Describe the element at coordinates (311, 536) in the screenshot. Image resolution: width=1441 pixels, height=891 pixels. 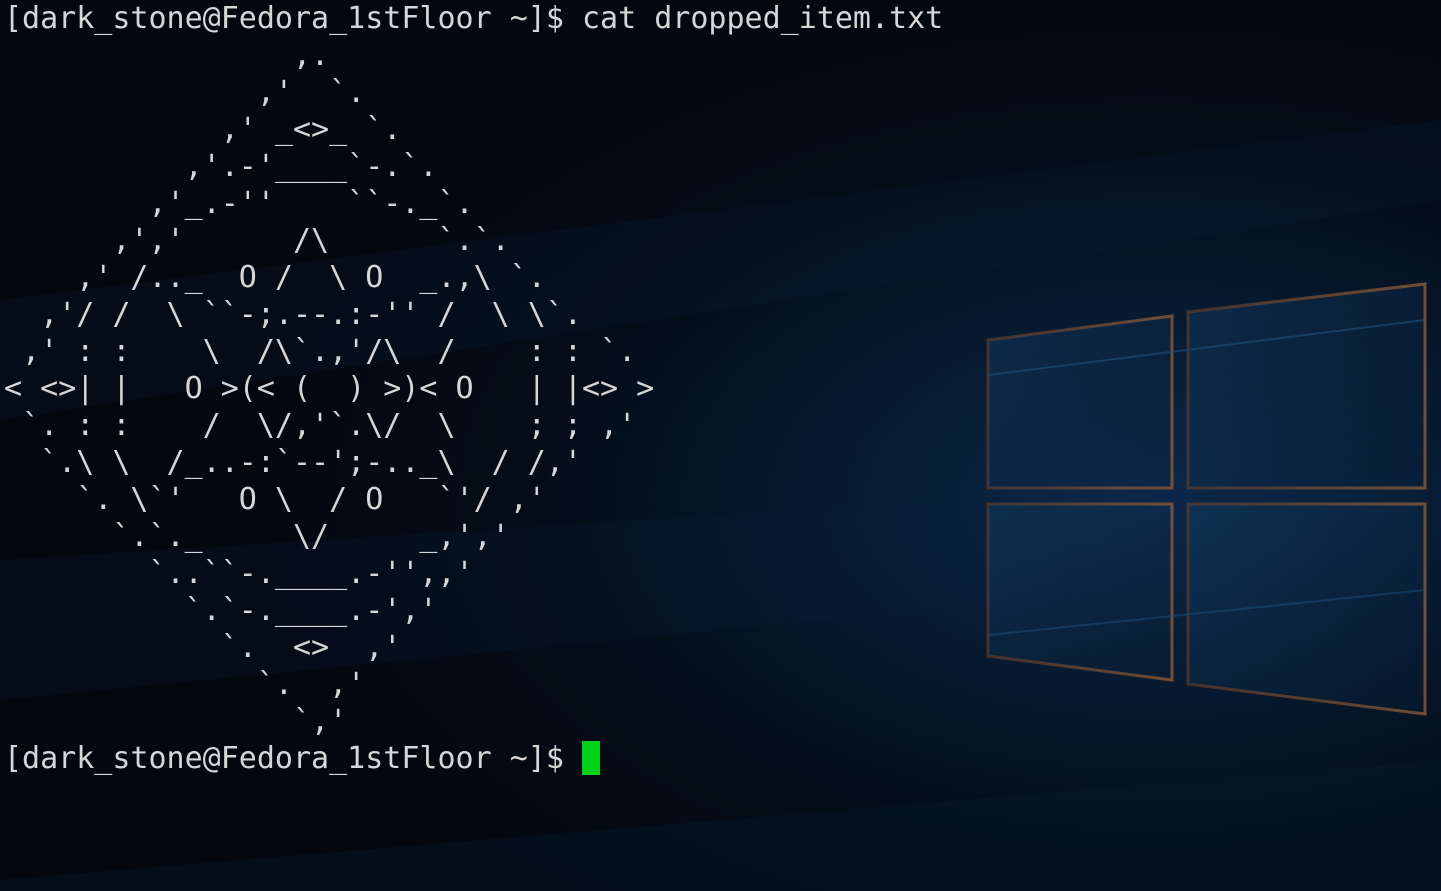
I see `output-line: `.`._ \/ _,','` at that location.